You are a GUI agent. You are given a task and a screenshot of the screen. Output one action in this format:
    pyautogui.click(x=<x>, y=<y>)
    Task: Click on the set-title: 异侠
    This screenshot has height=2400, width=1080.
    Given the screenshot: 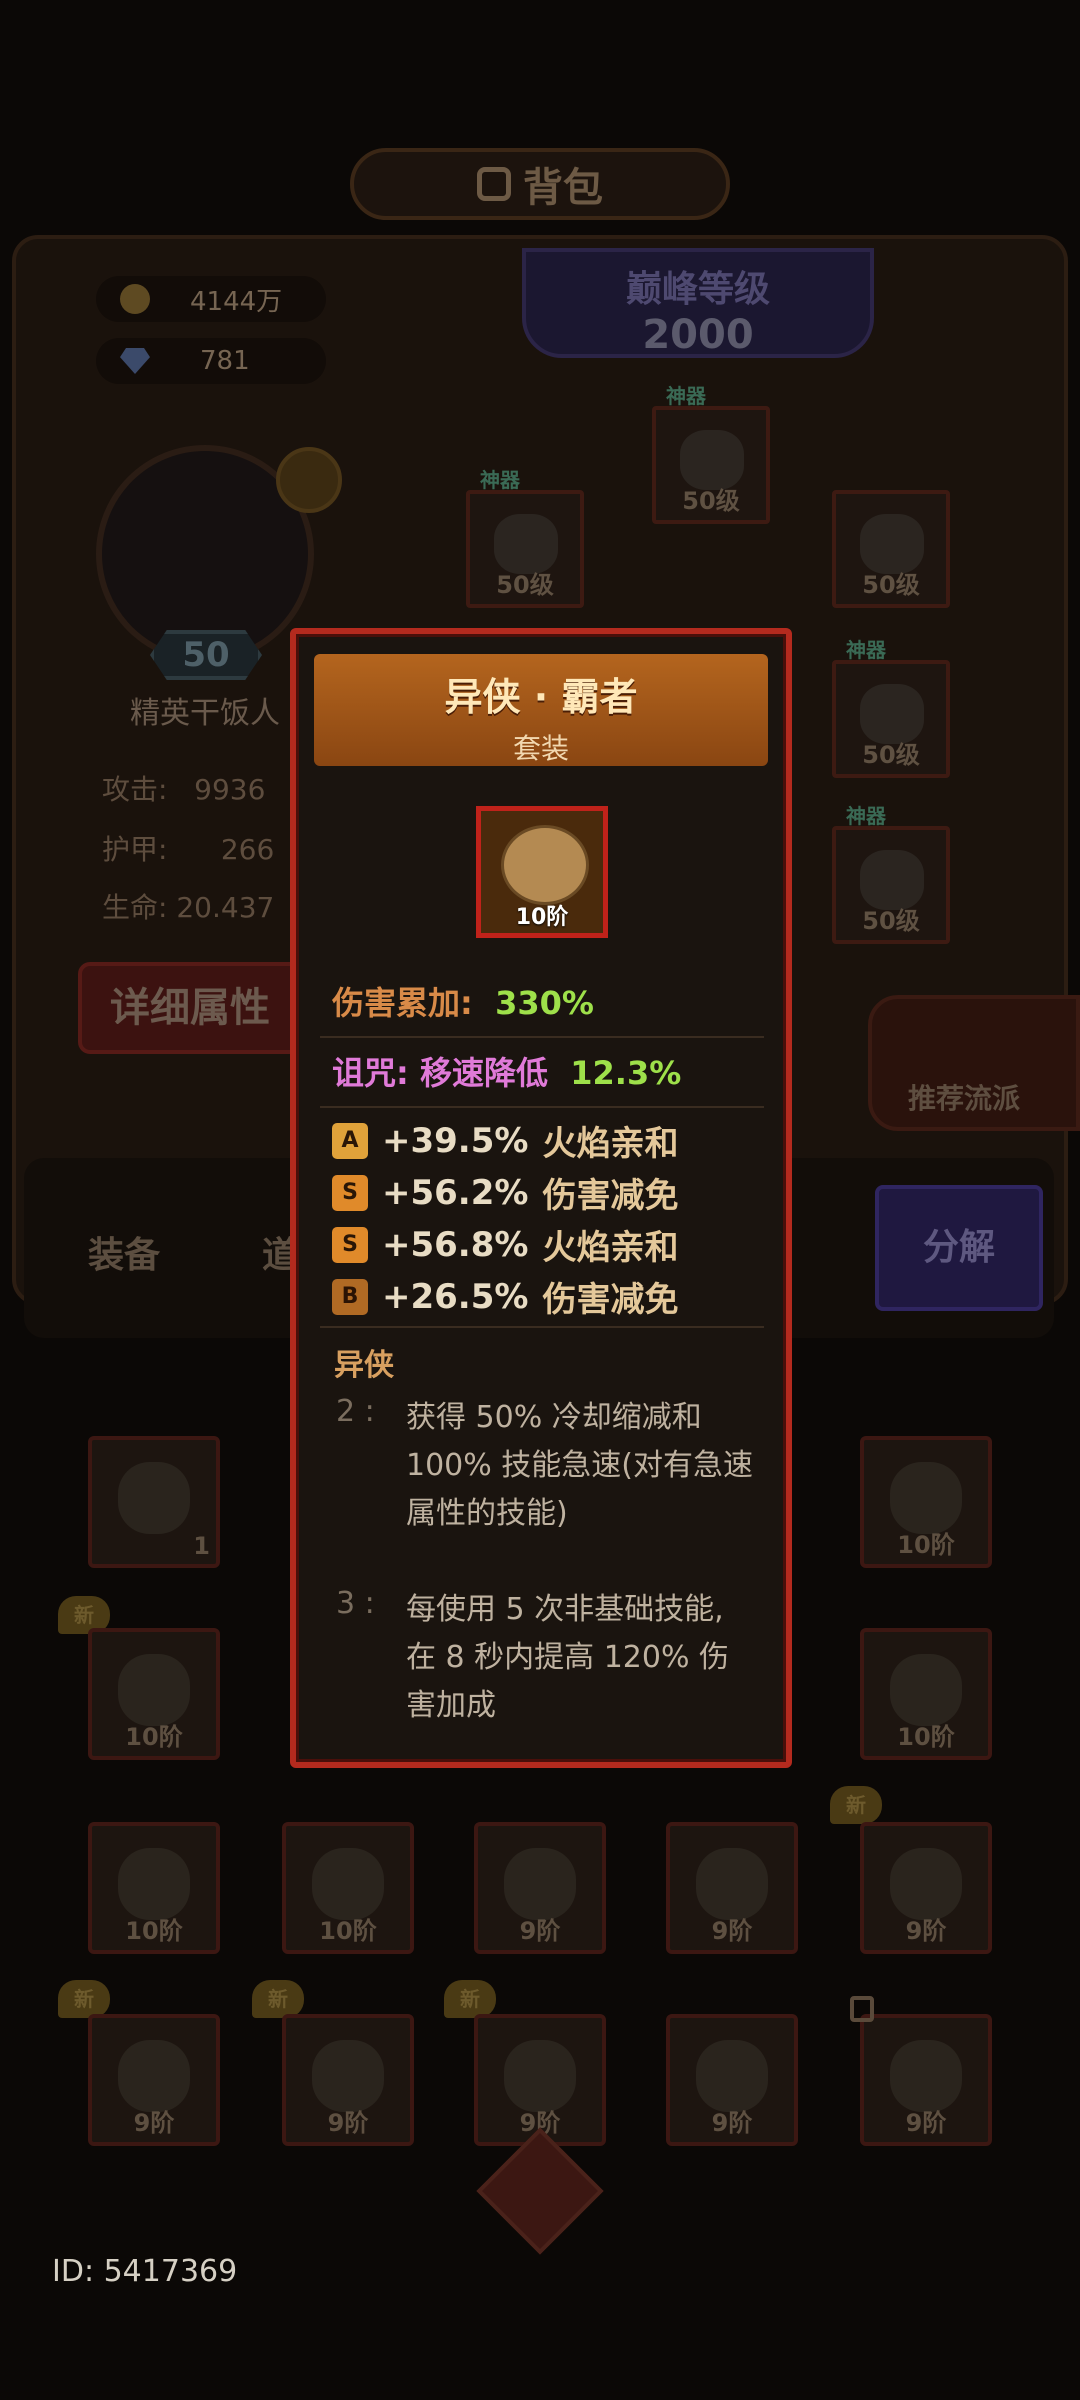 What is the action you would take?
    pyautogui.click(x=364, y=1365)
    